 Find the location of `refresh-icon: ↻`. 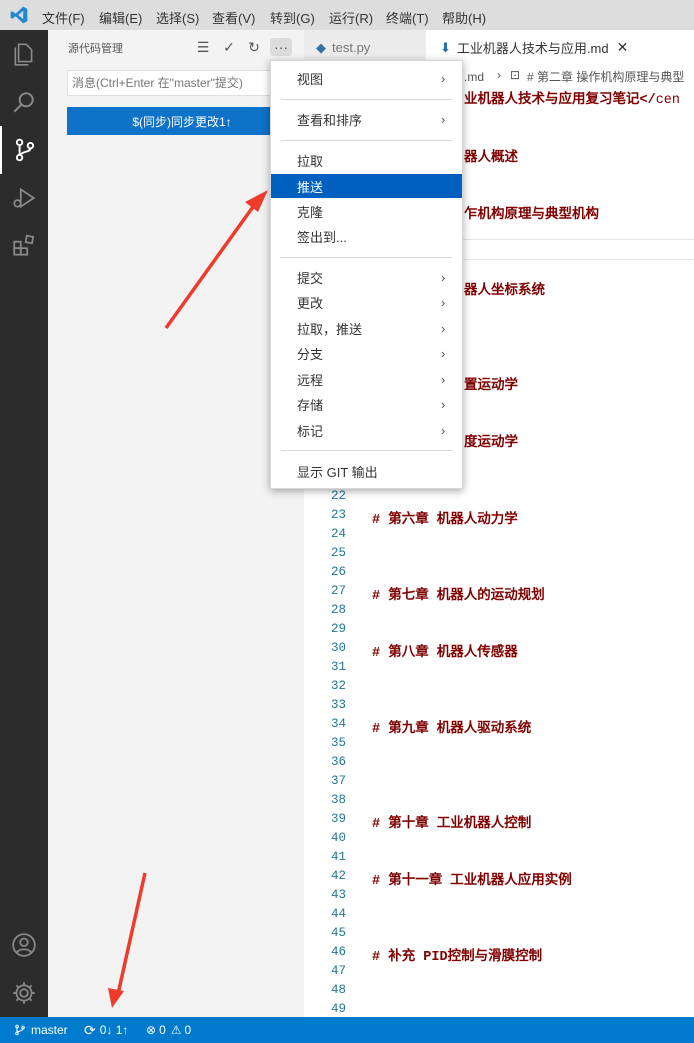

refresh-icon: ↻ is located at coordinates (254, 47).